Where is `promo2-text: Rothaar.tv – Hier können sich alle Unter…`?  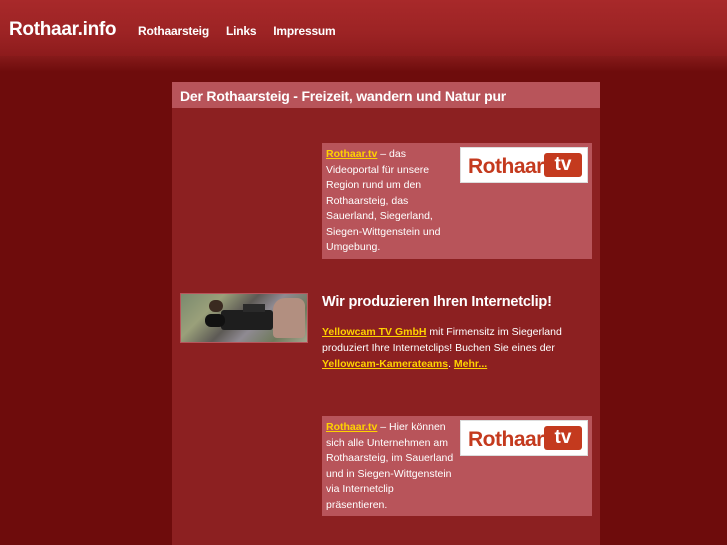 promo2-text: Rothaar.tv – Hier können sich alle Unter… is located at coordinates (390, 466).